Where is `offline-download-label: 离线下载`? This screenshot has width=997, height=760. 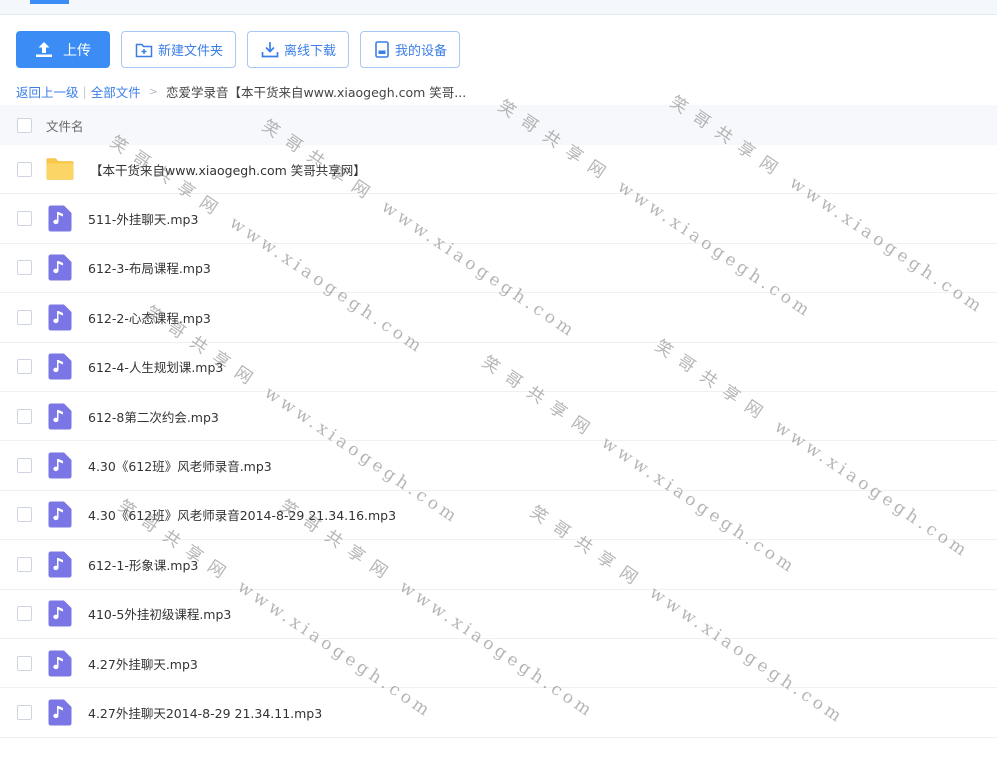
offline-download-label: 离线下载 is located at coordinates (310, 51).